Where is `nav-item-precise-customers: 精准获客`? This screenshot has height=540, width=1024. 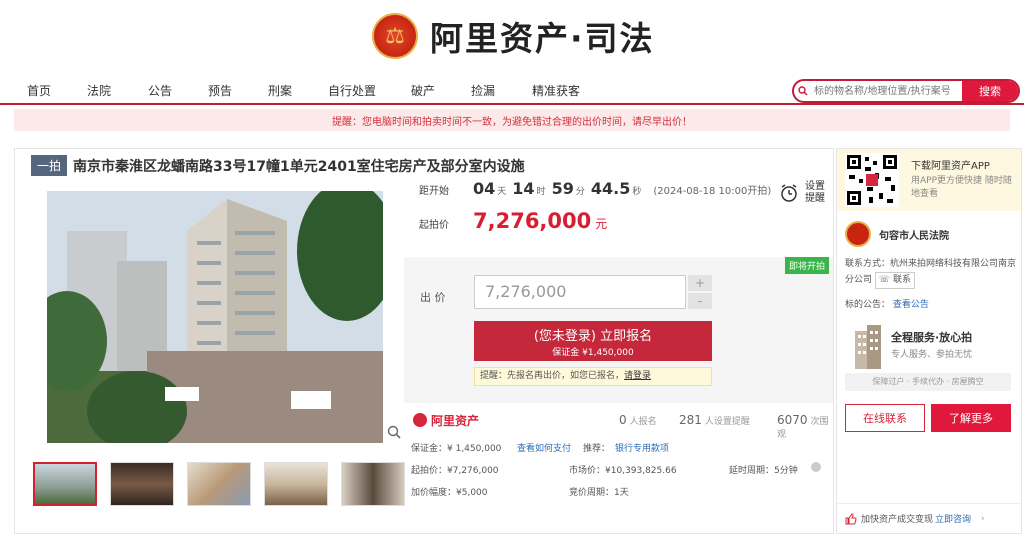
nav-item-precise-customers: 精准获客 is located at coordinates (556, 90).